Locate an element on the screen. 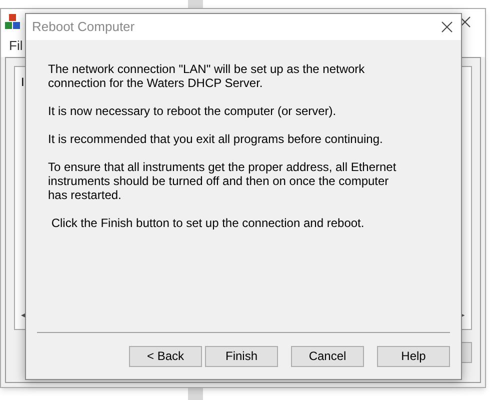 This screenshot has width=490, height=400. window-title: Reboot Computer is located at coordinates (83, 27).